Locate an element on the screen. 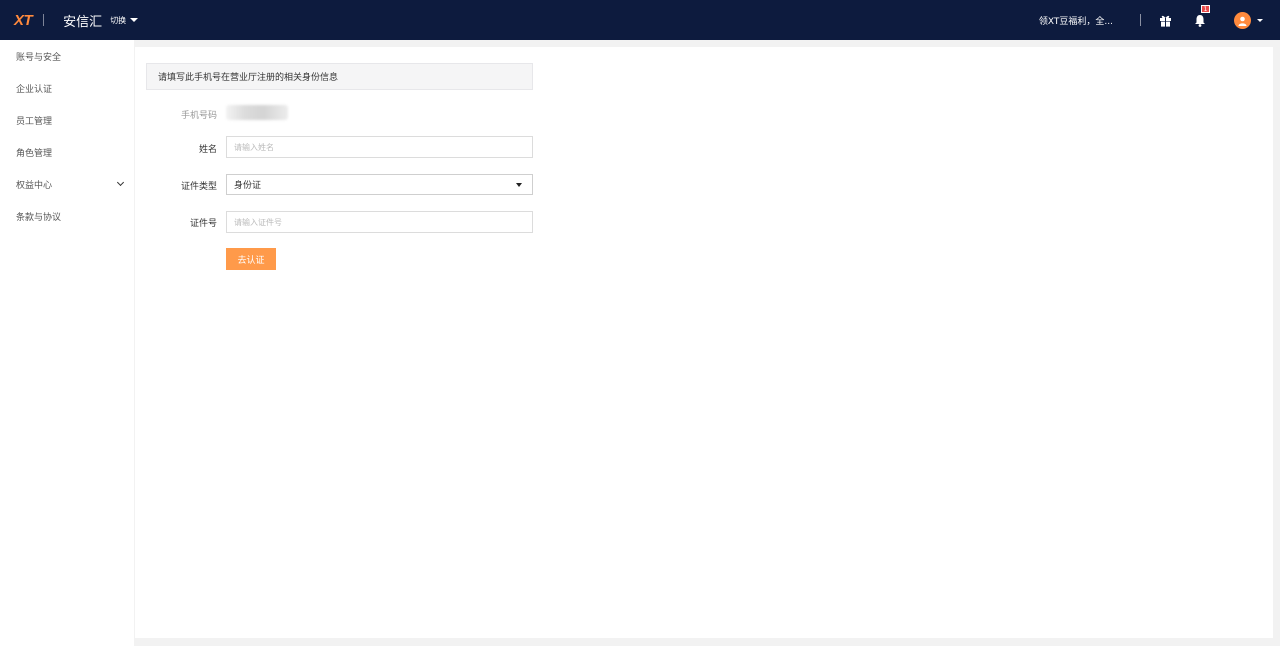 The height and width of the screenshot is (646, 1280). id-type-value: 身份证 is located at coordinates (248, 186).